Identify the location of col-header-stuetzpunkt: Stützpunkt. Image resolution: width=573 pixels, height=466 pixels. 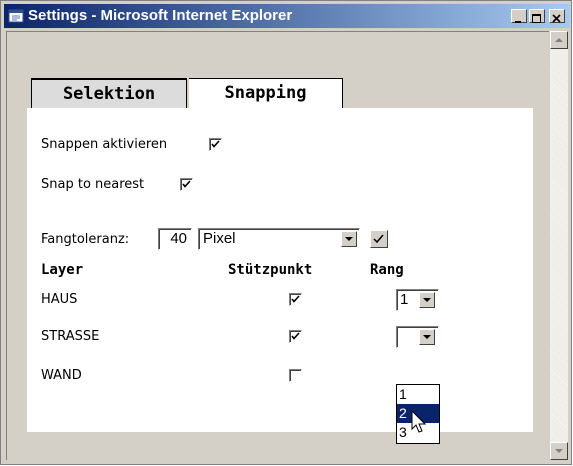
(270, 270).